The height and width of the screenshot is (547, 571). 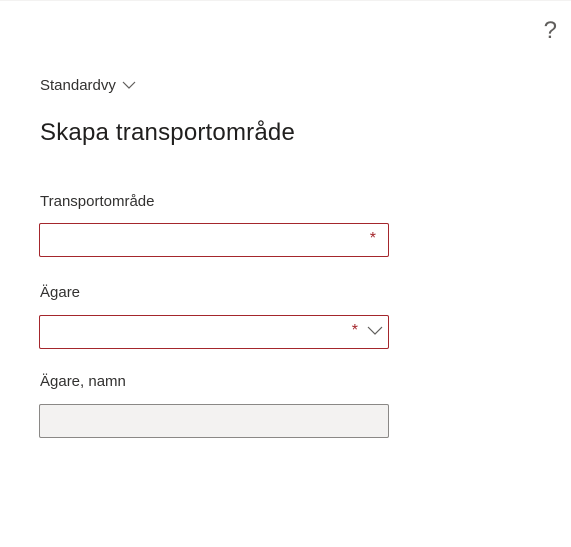 What do you see at coordinates (97, 201) in the screenshot?
I see `transport-area-label: Transportområde` at bounding box center [97, 201].